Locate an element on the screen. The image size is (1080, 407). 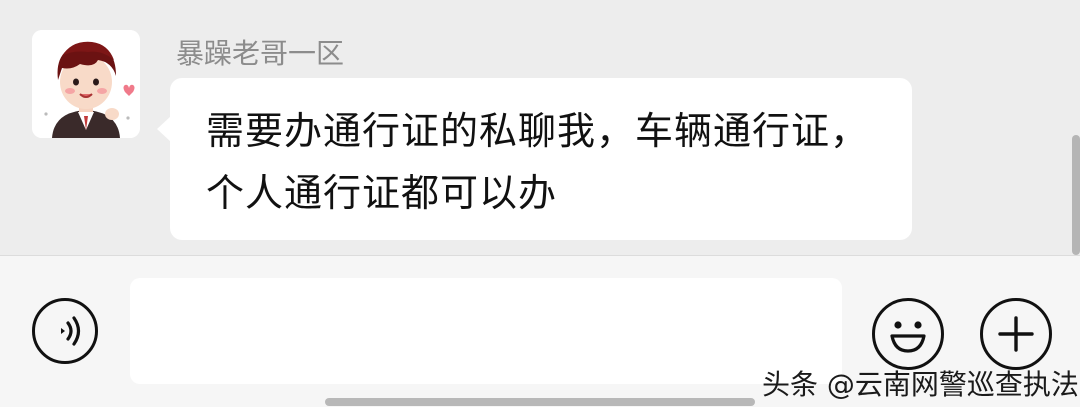
avatar is located at coordinates (86, 84).